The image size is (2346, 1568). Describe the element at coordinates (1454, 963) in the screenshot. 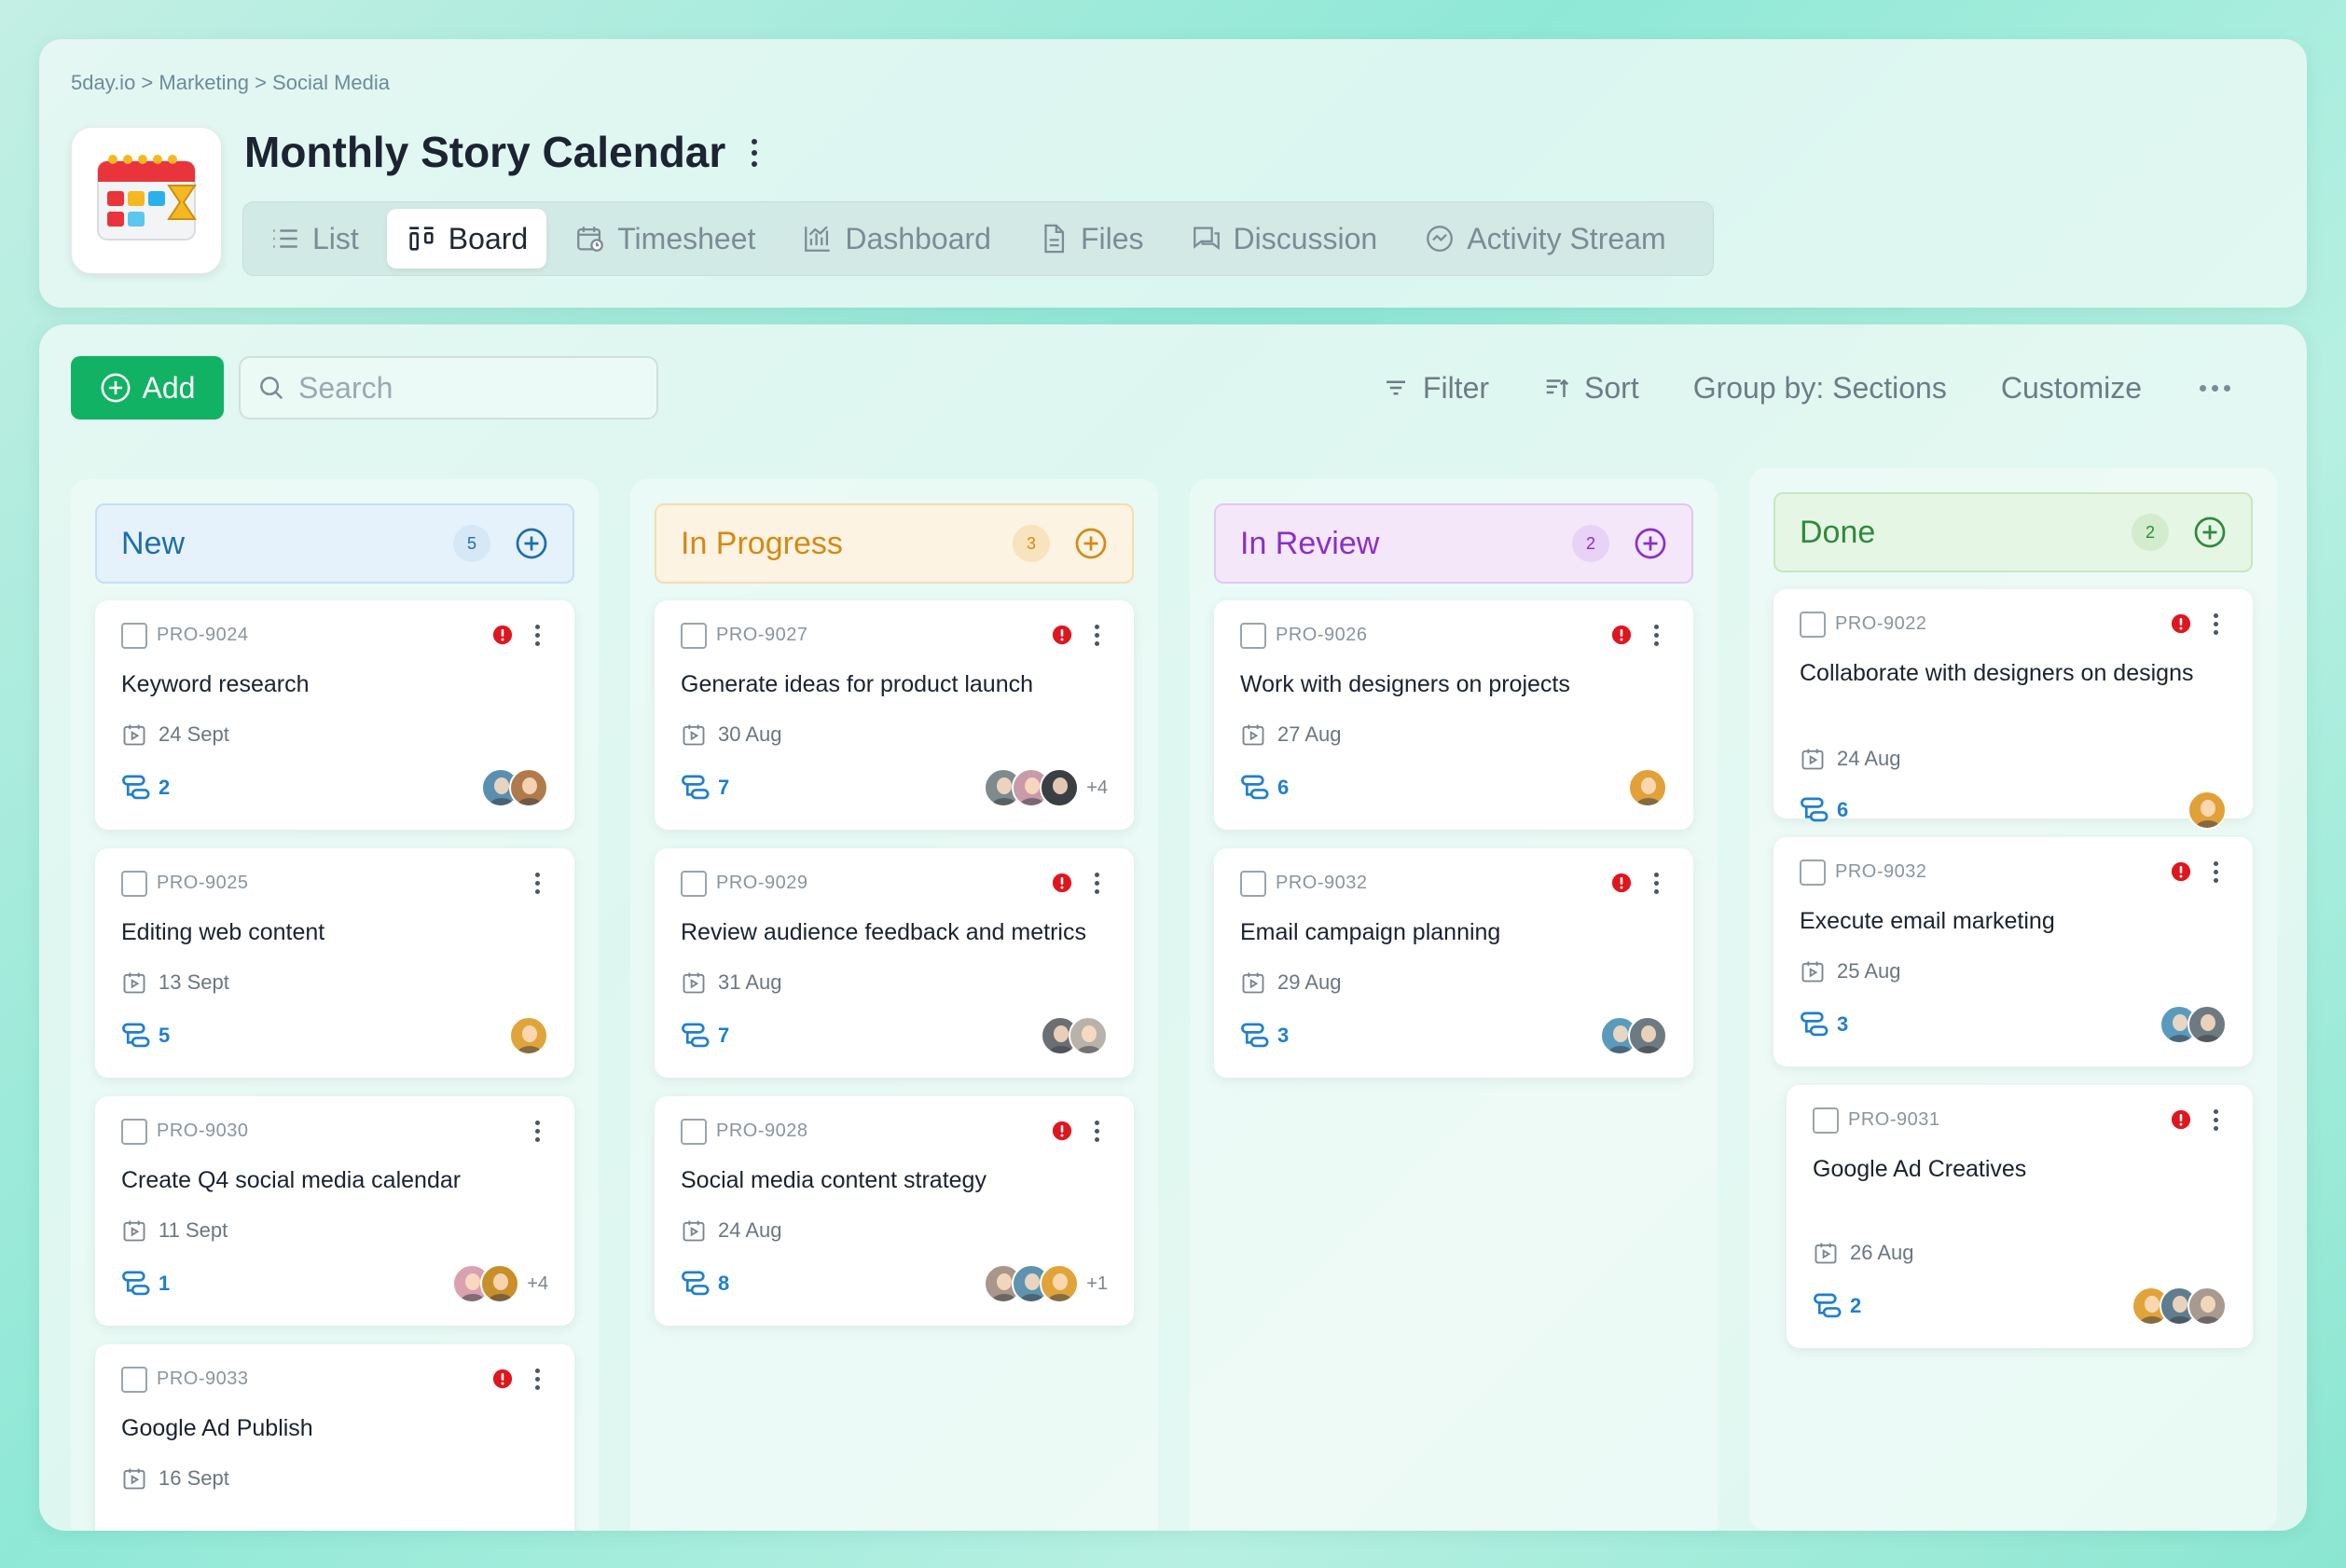

I see `task-card: PRO-9032 Email campaign planning 29 Aug 3` at that location.